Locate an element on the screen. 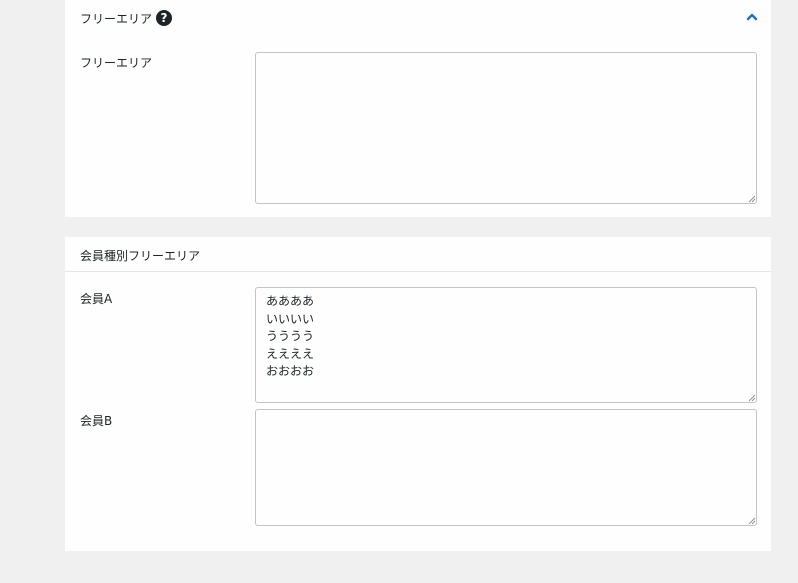  member-b-label: 会員B is located at coordinates (96, 421).